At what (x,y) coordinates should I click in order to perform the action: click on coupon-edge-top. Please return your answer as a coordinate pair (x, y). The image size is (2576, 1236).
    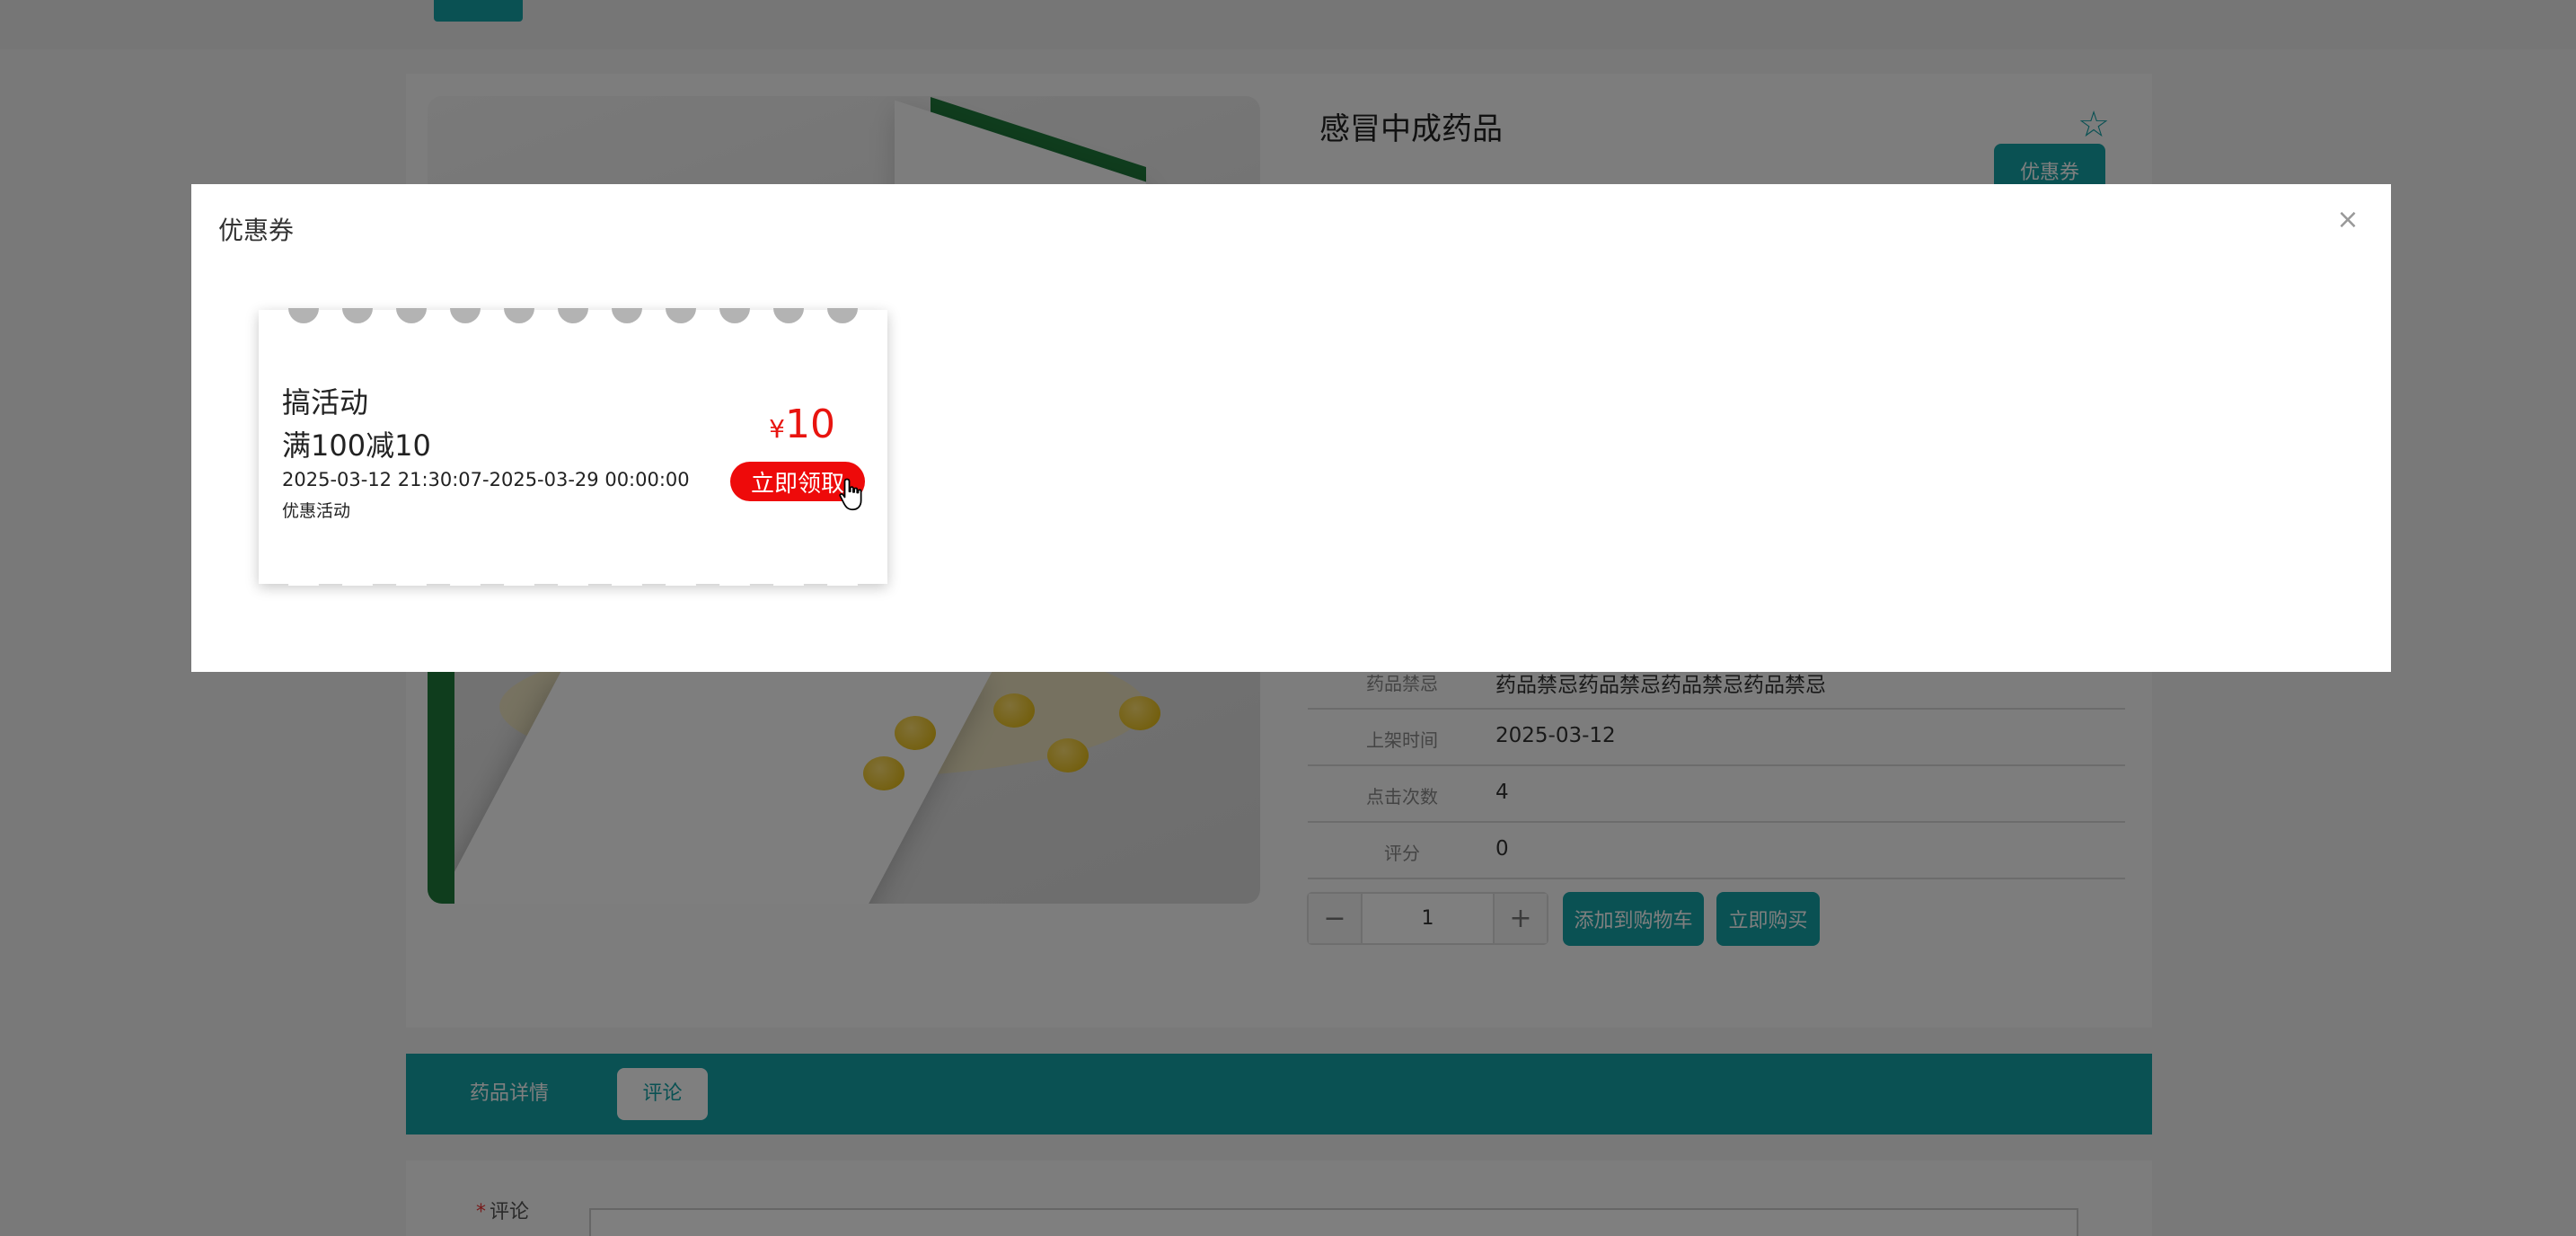
    Looking at the image, I should click on (573, 316).